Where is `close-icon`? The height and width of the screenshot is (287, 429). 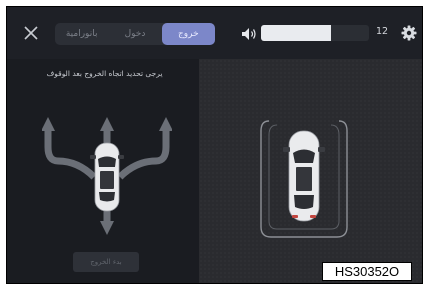 close-icon is located at coordinates (31, 33).